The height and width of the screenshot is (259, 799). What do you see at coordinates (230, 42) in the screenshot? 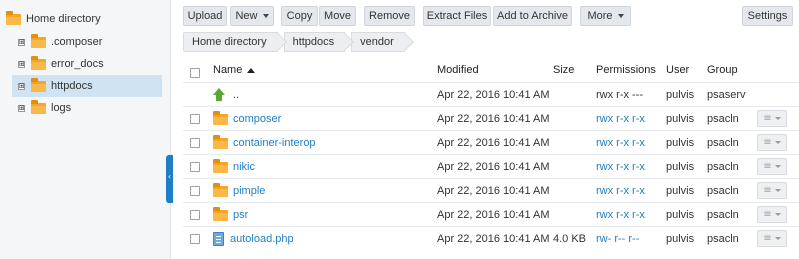
I see `breadcrumb-home-directory: Home directory` at bounding box center [230, 42].